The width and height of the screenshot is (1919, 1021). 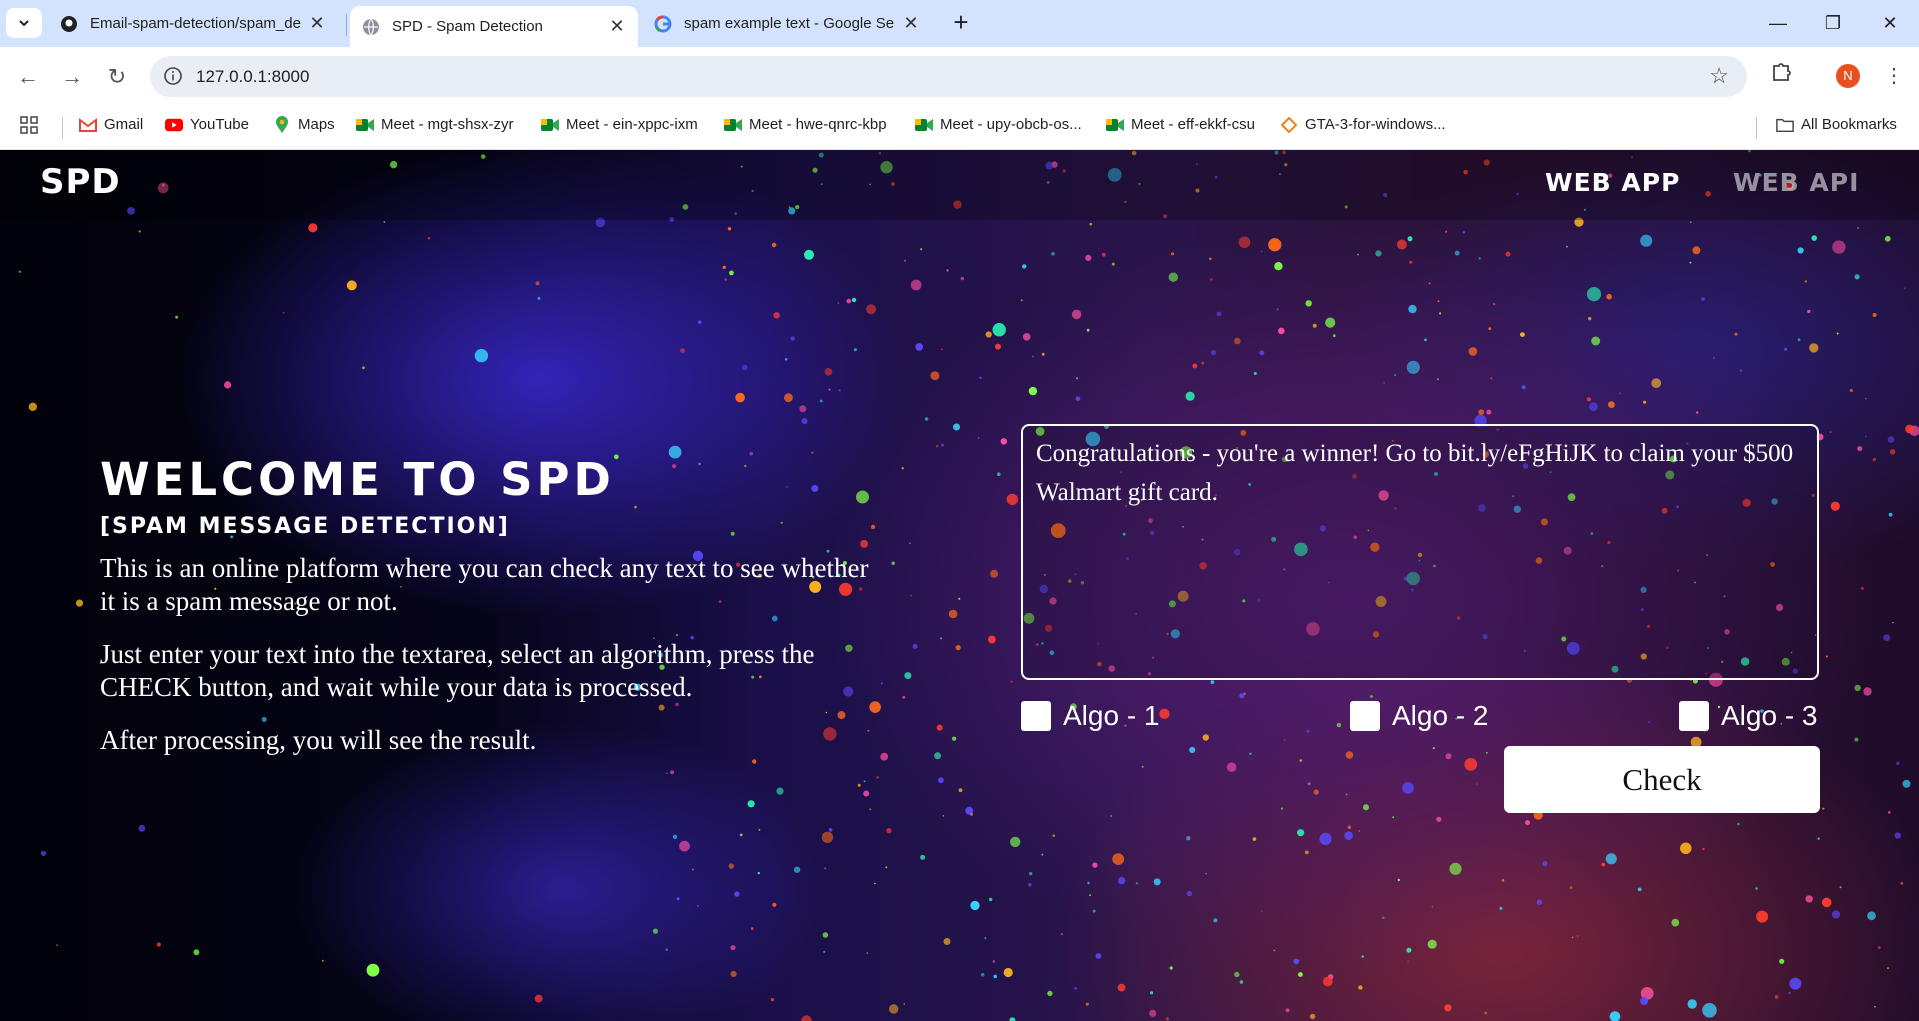 I want to click on site-logo: SPD, so click(x=80, y=182).